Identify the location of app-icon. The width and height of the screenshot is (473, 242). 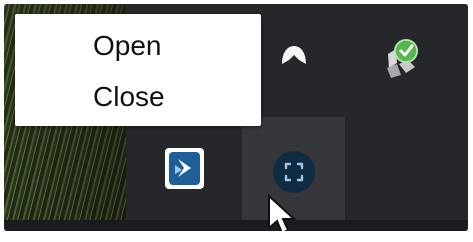
(184, 168).